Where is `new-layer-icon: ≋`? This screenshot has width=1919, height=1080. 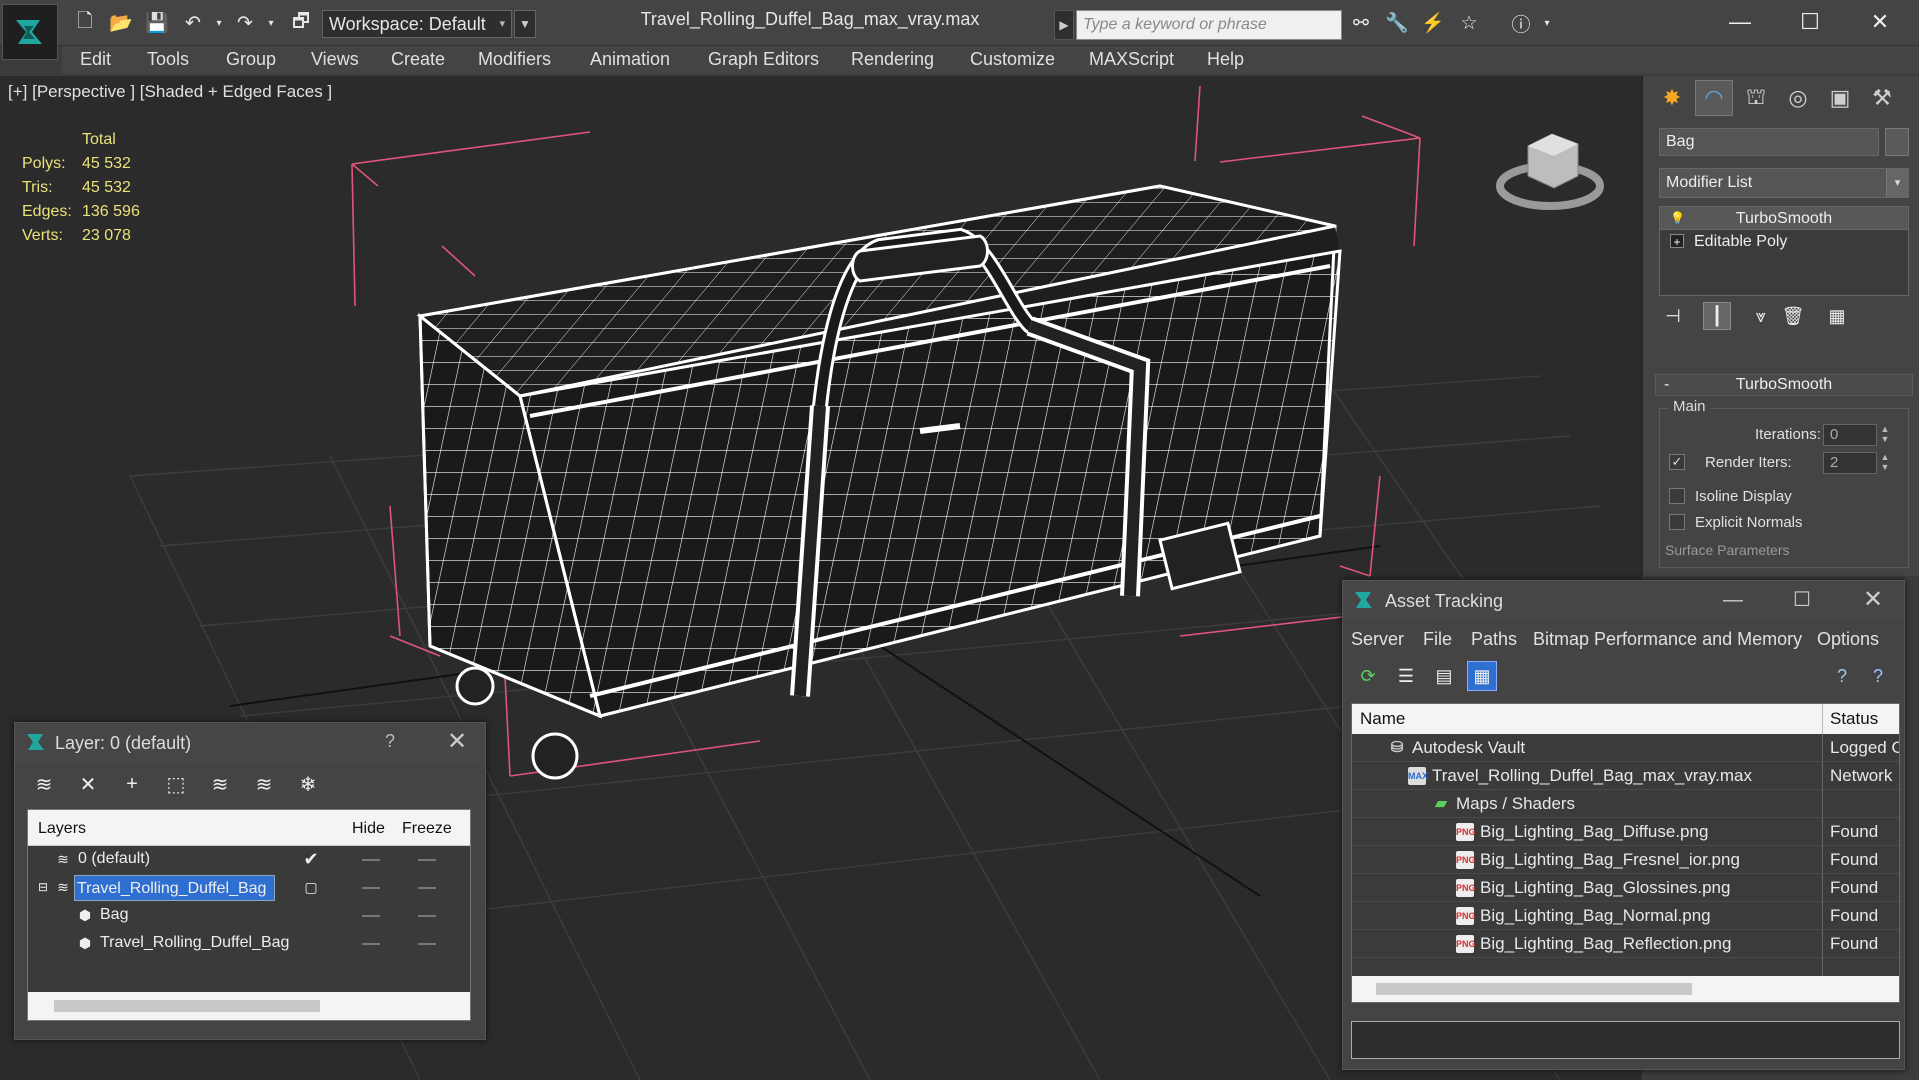
new-layer-icon: ≋ is located at coordinates (44, 784).